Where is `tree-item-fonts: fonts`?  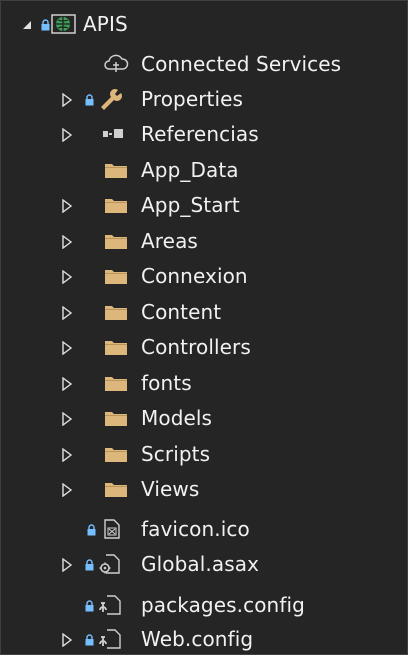 tree-item-fonts: fonts is located at coordinates (204, 383).